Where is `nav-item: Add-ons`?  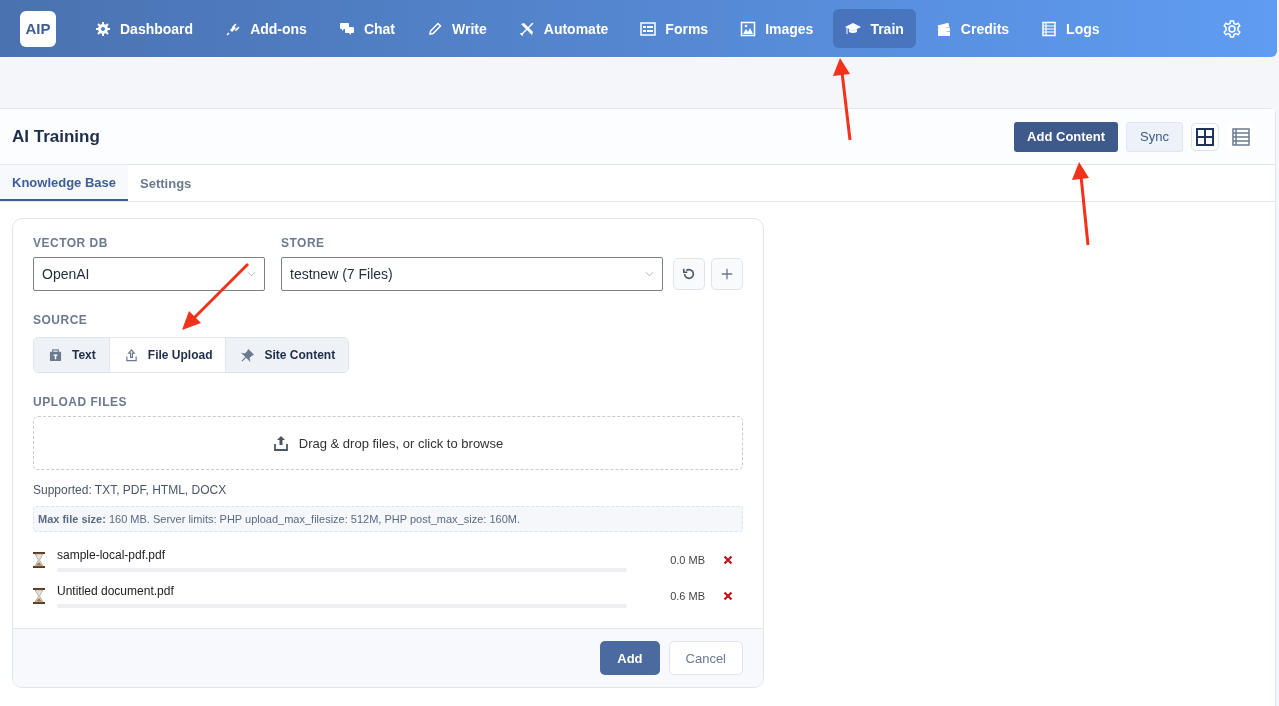 nav-item: Add-ons is located at coordinates (266, 28).